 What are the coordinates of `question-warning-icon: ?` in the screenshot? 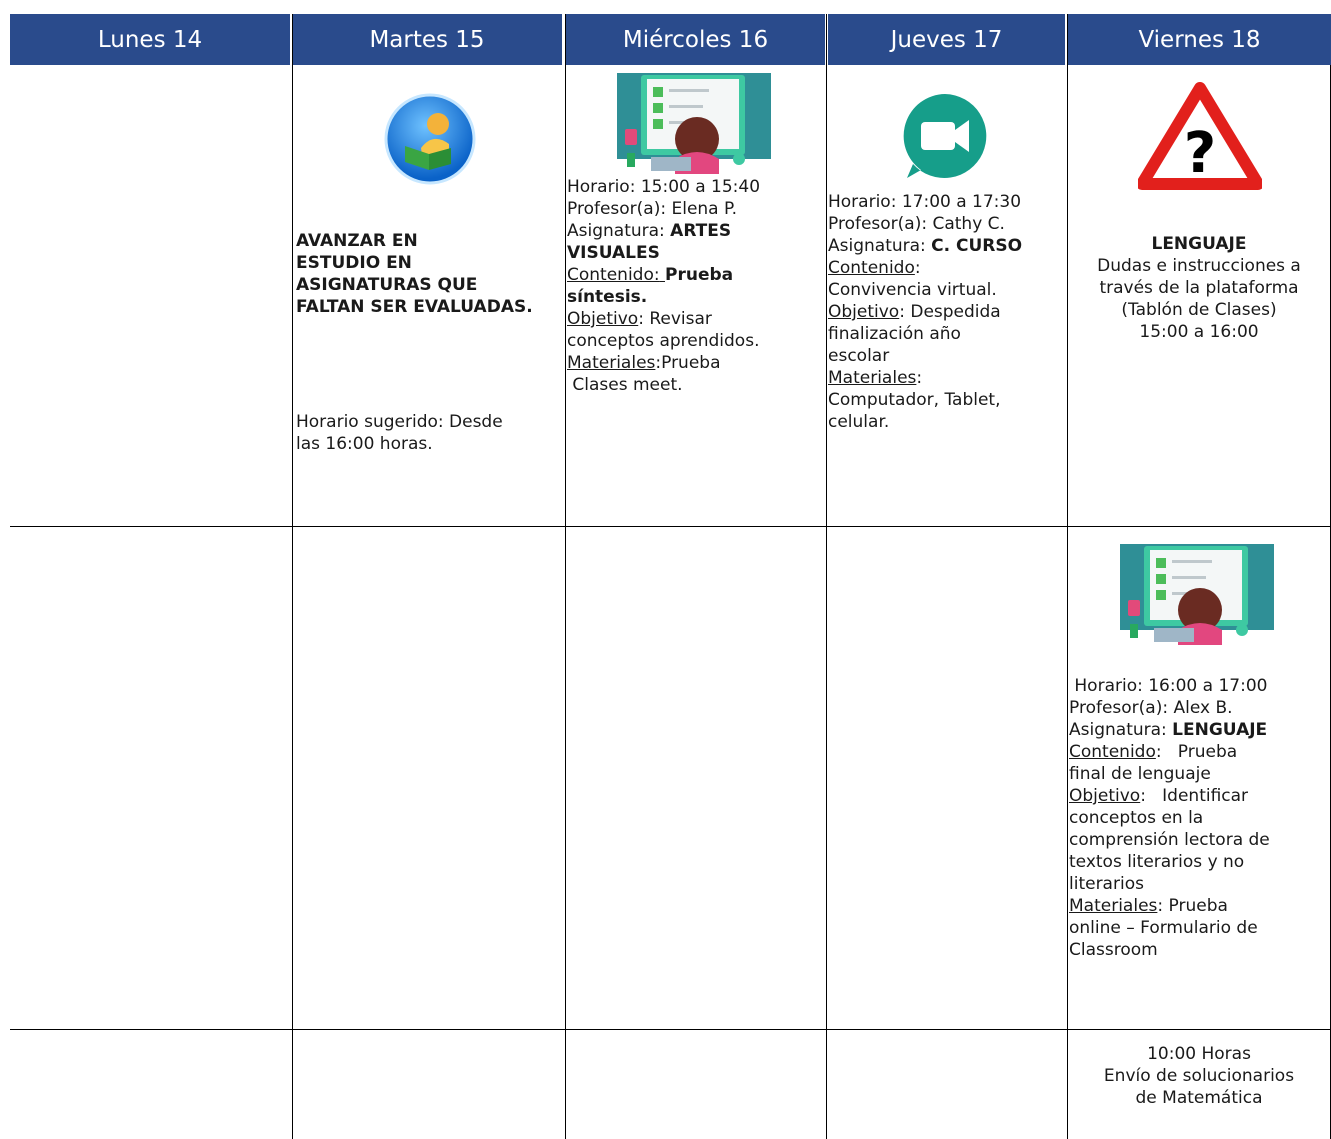 It's located at (1200, 136).